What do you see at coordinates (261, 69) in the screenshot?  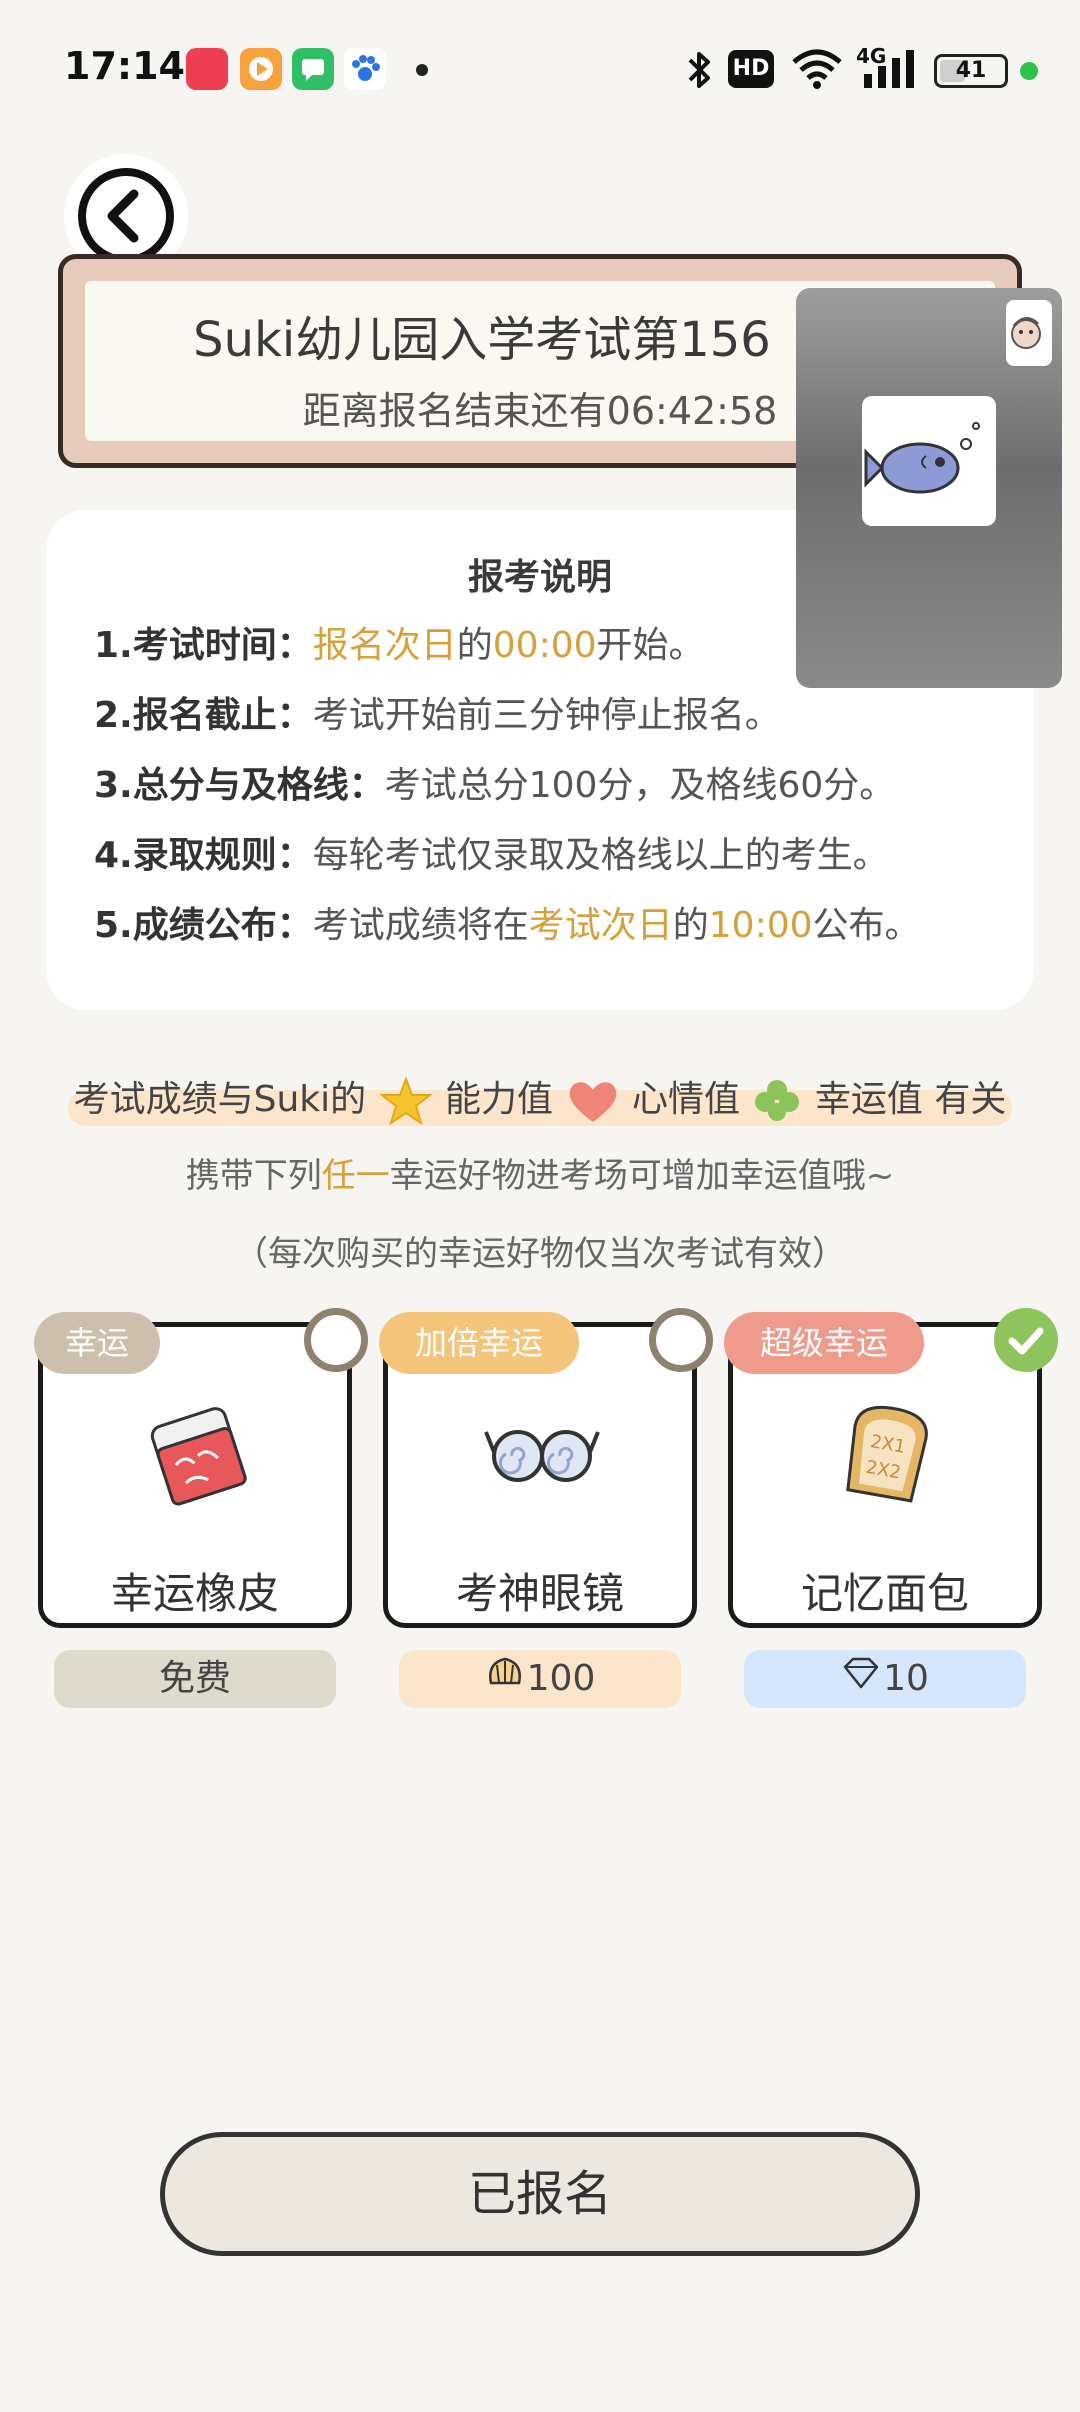 I see `play-icon` at bounding box center [261, 69].